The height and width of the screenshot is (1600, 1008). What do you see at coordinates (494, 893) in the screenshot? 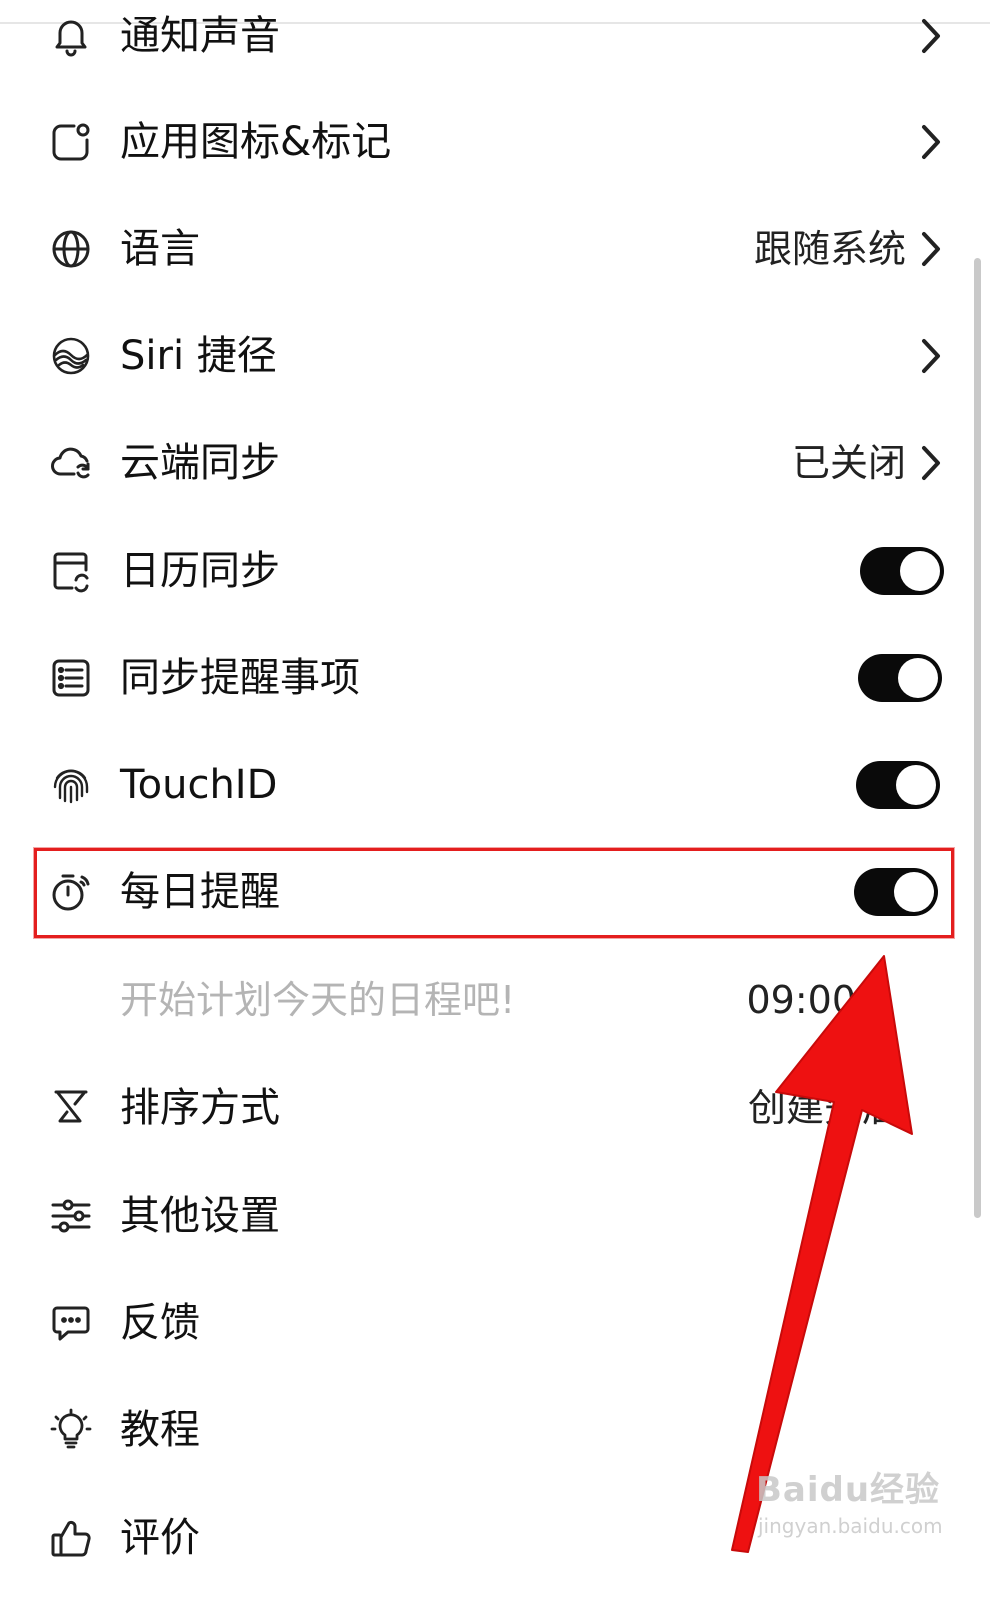
I see `highlight-box` at bounding box center [494, 893].